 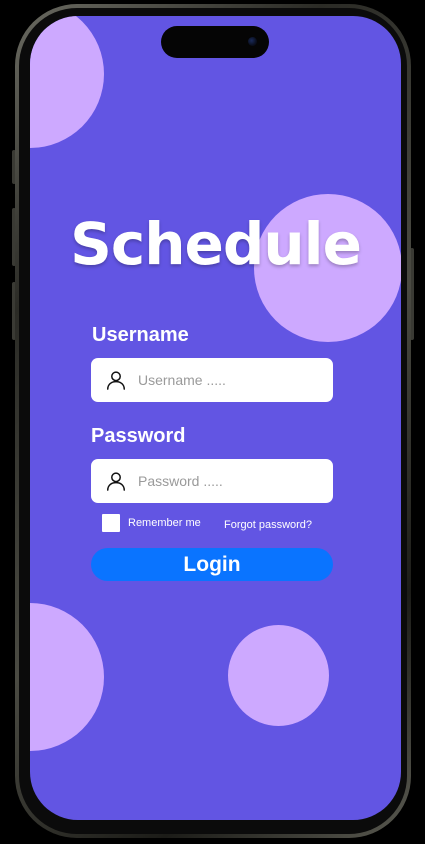 I want to click on app-title: Schedule, so click(x=216, y=244).